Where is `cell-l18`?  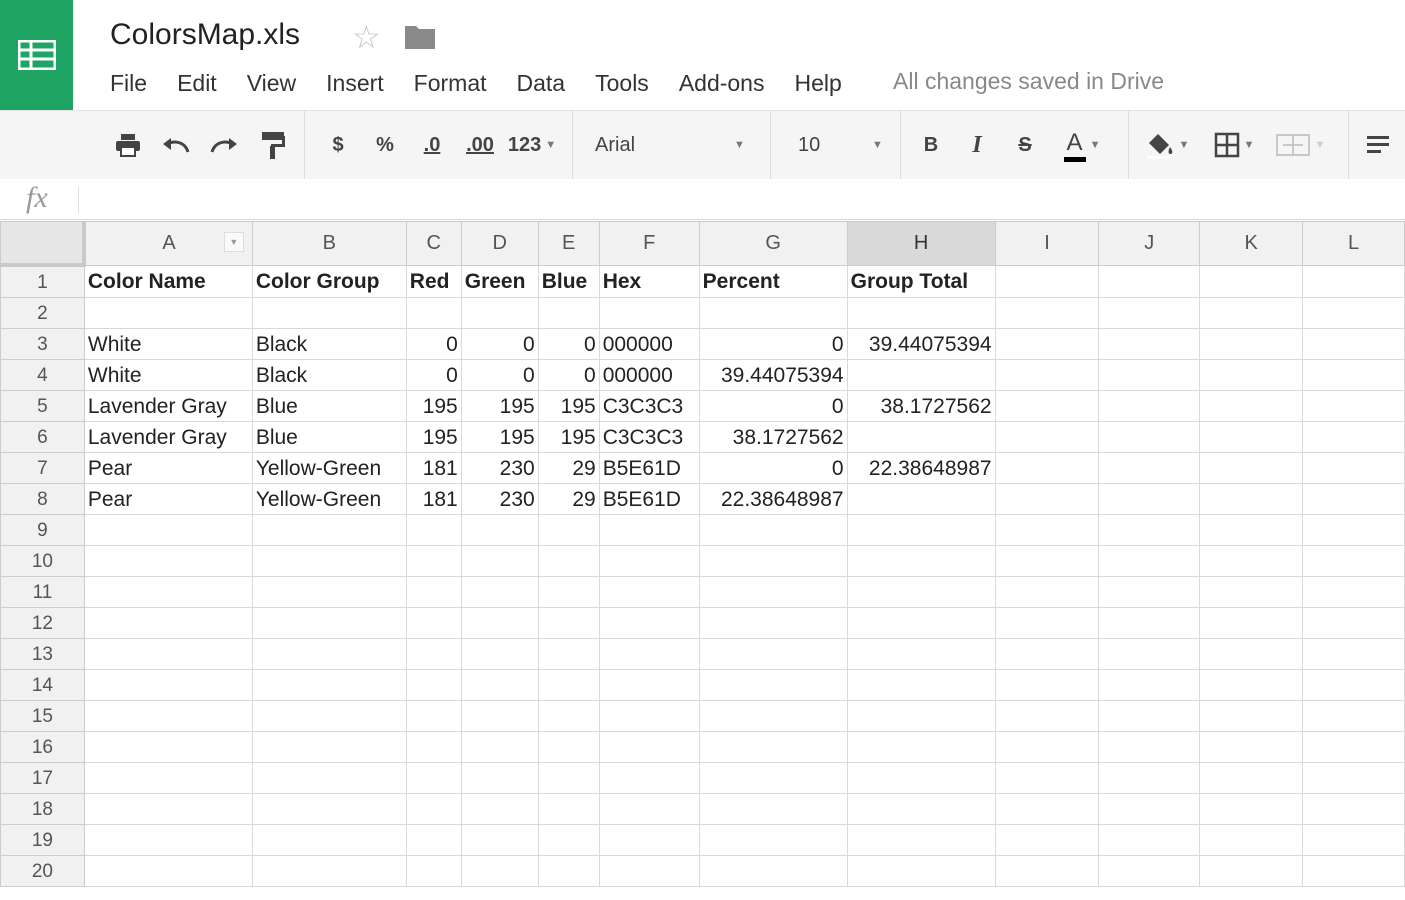
cell-l18 is located at coordinates (1353, 809).